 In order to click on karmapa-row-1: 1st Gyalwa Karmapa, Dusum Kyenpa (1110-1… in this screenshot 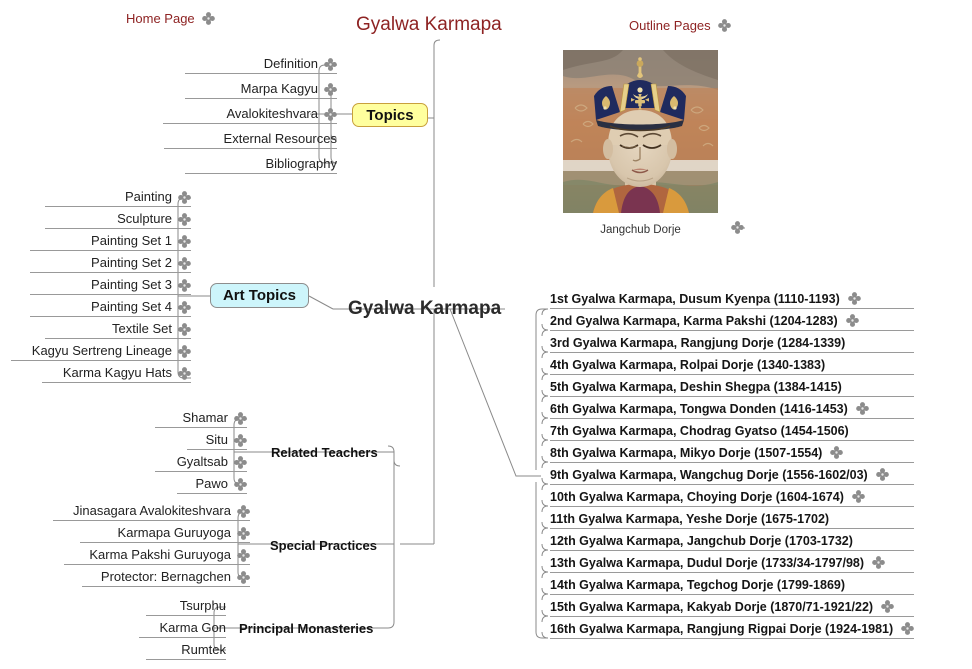, I will do `click(732, 299)`.